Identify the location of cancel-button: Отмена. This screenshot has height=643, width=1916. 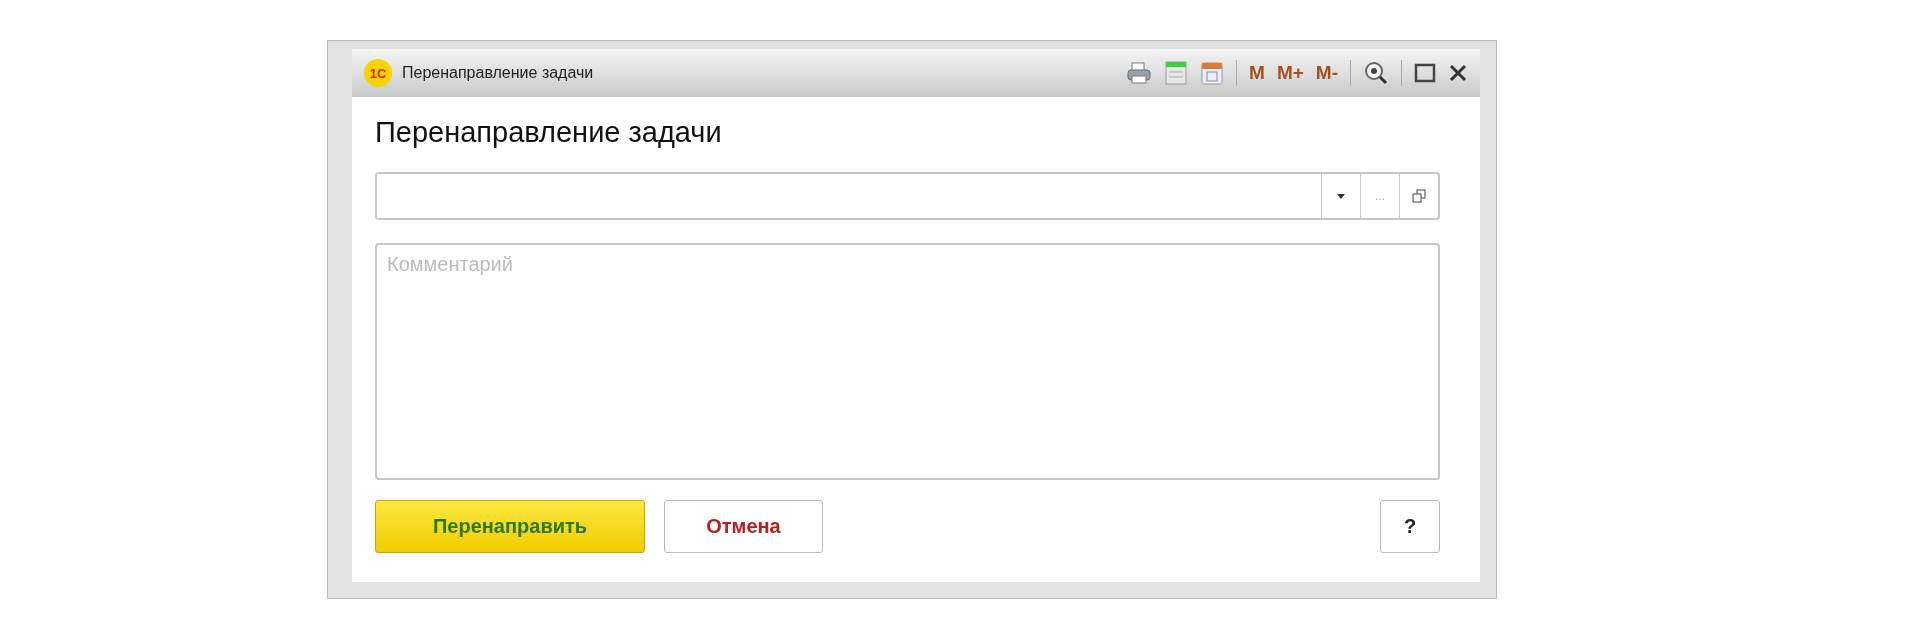
(743, 526).